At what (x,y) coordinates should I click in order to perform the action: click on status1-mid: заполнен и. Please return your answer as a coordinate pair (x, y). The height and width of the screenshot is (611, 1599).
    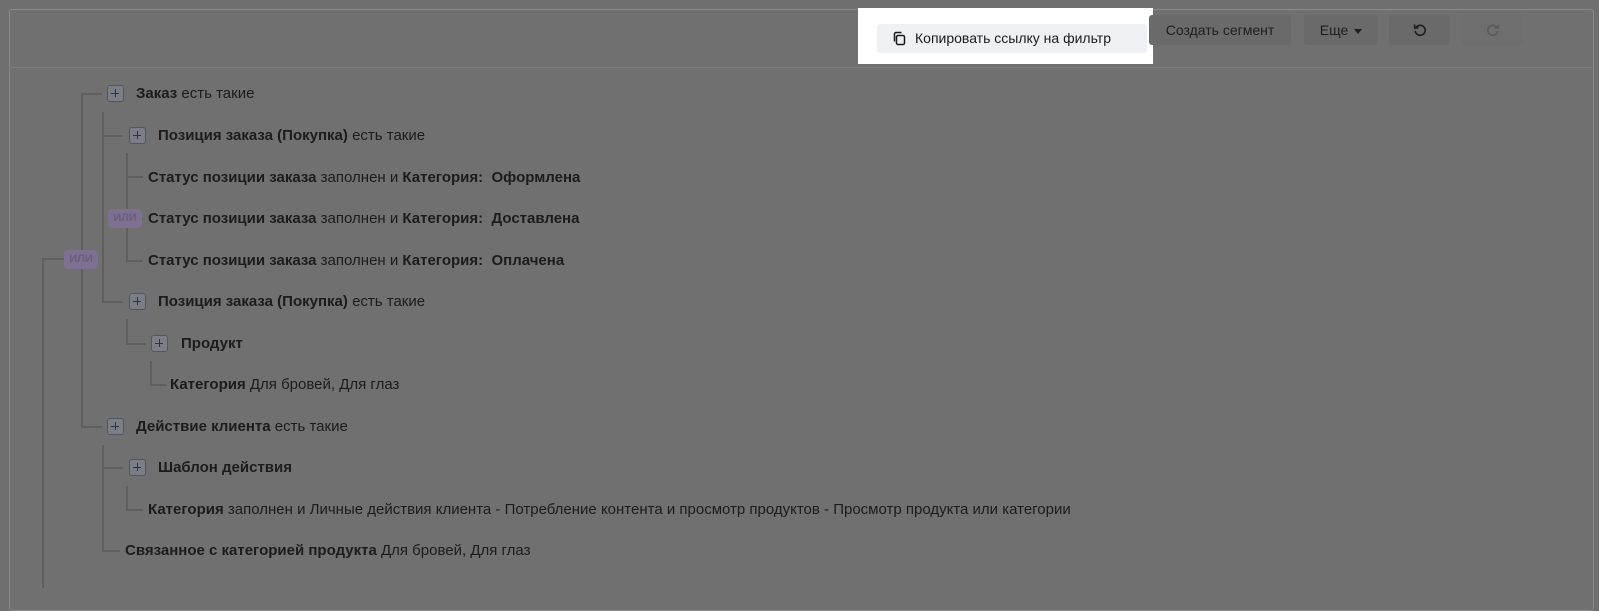
    Looking at the image, I should click on (359, 177).